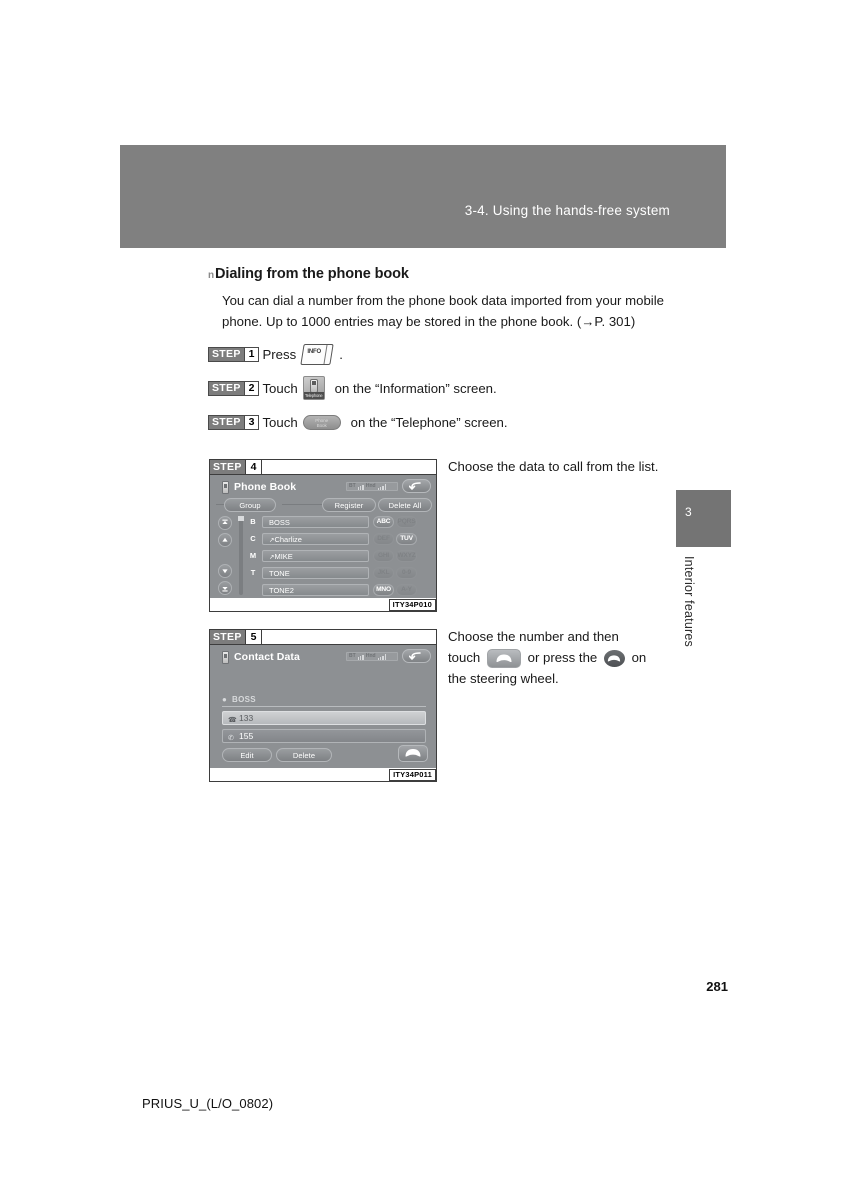  I want to click on key-wxyz: WXYZ, so click(406, 556).